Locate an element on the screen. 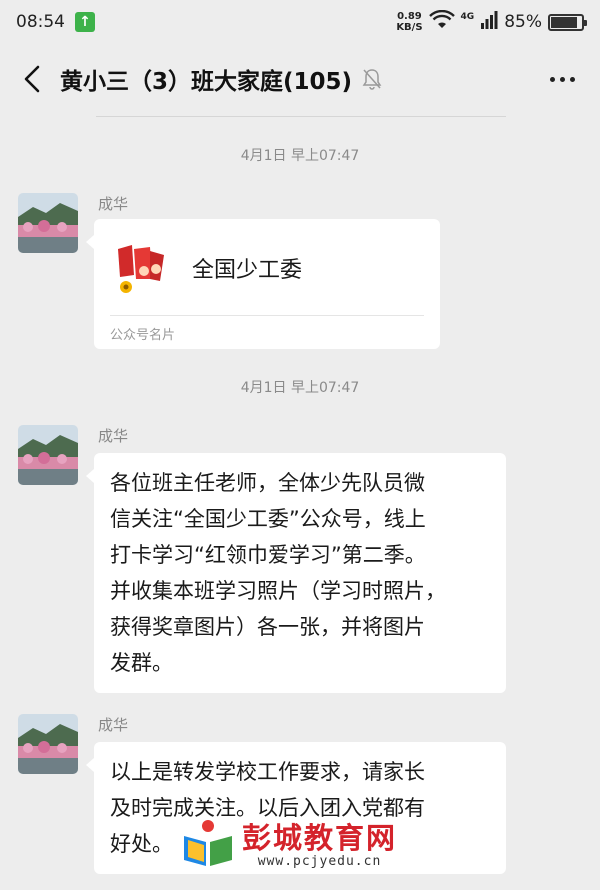  watermark-text: 彭城教育网 www.pcjyedu.cn is located at coordinates (319, 845).